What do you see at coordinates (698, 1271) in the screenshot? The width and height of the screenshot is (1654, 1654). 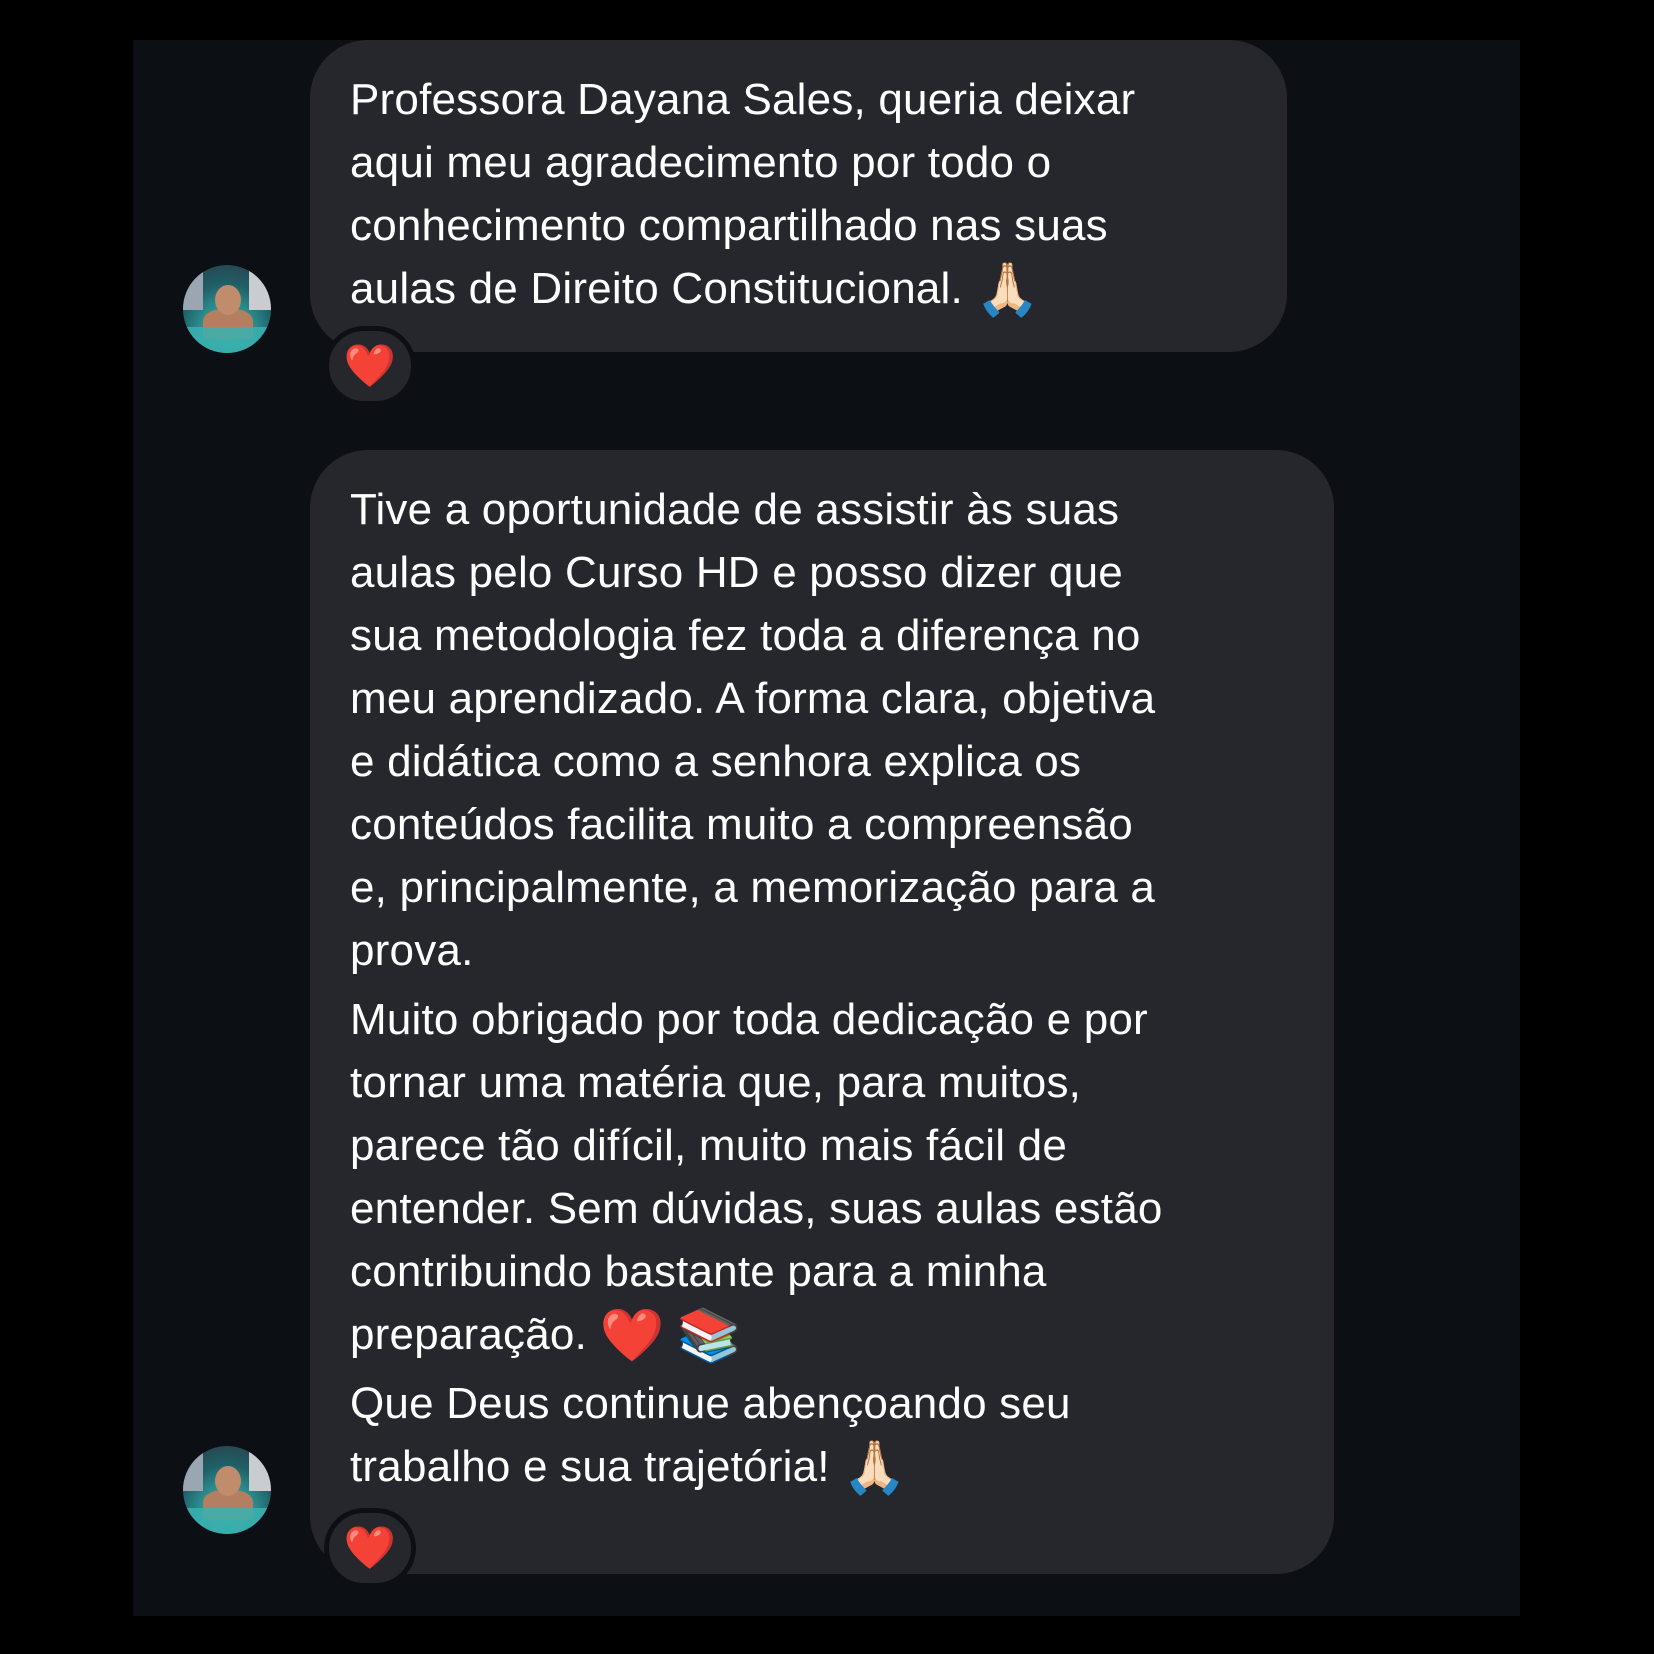 I see `message-line: contribuindo bastante para a minha` at bounding box center [698, 1271].